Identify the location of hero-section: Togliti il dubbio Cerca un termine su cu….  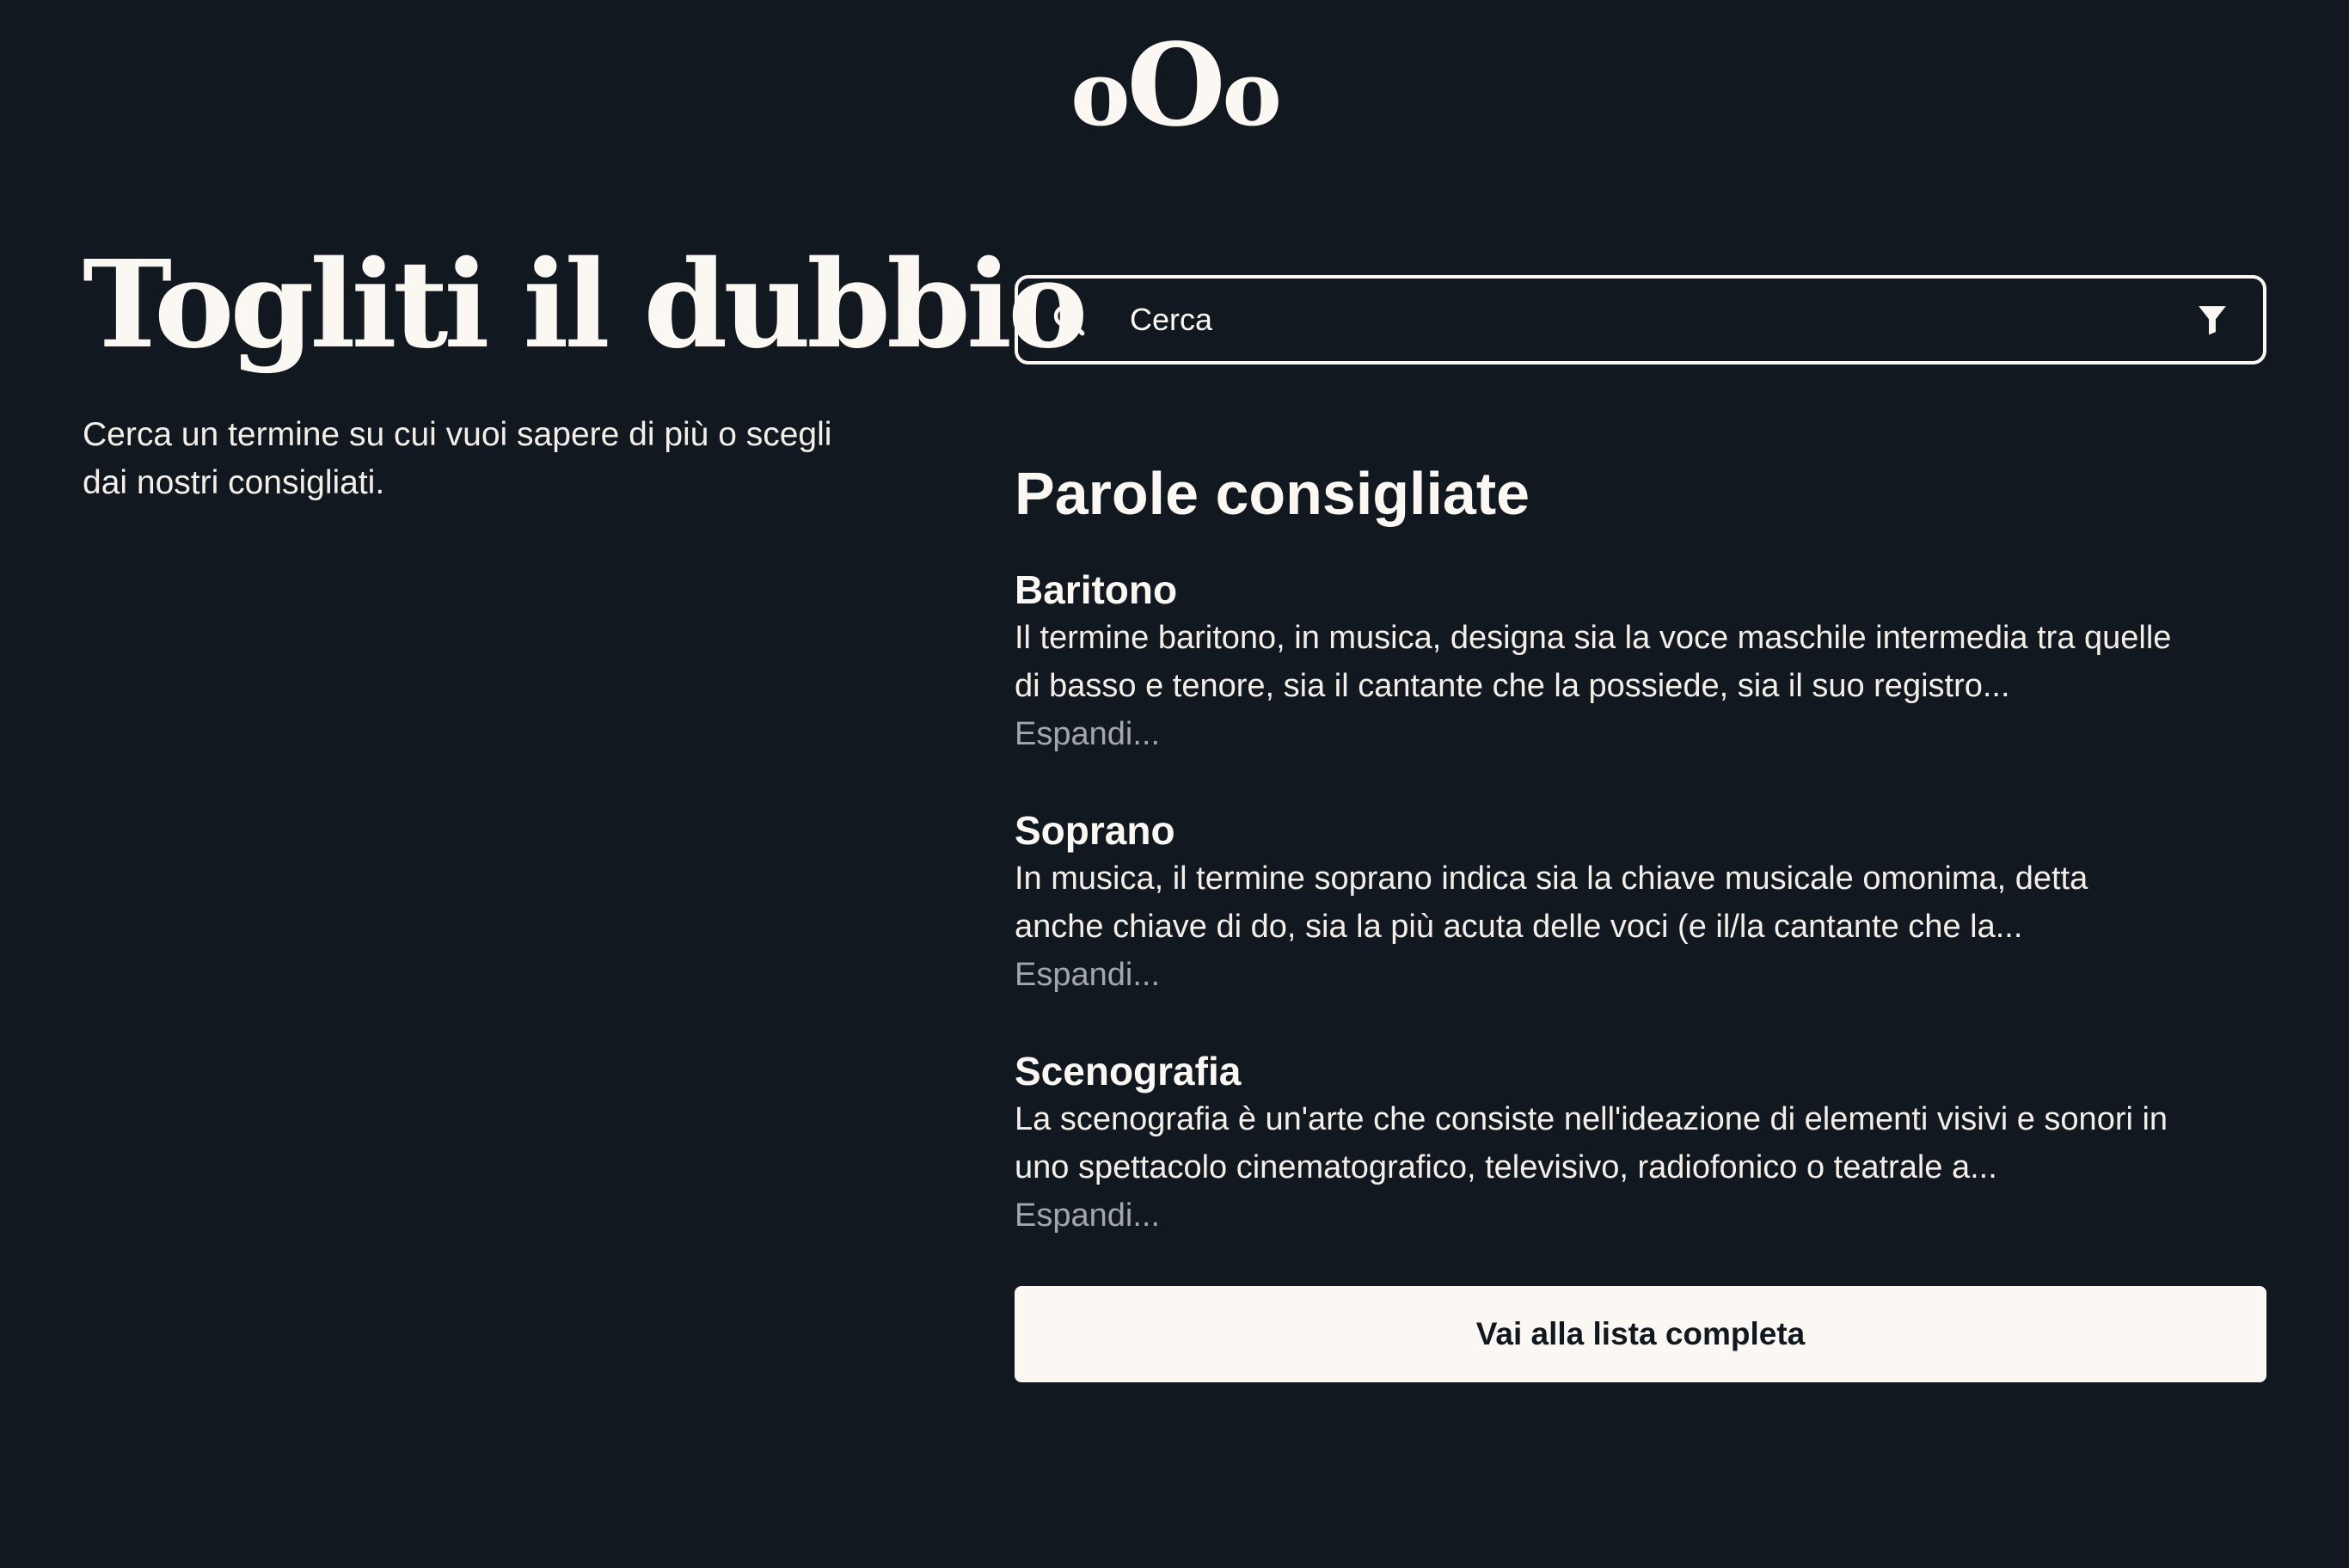
(585, 369).